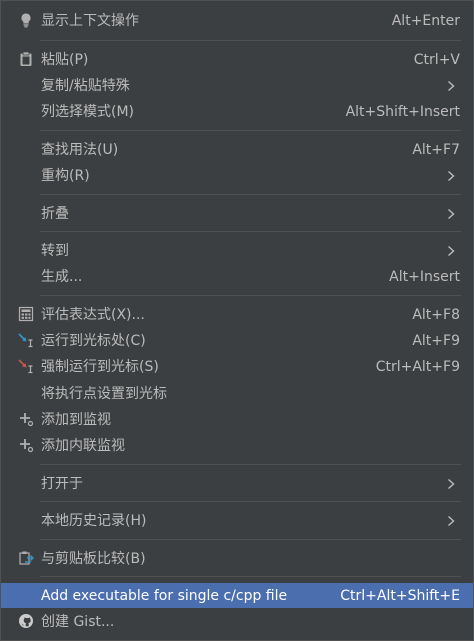 This screenshot has height=641, width=474. I want to click on menu-item-shortcut: Ctrl+Alt+F9, so click(417, 367).